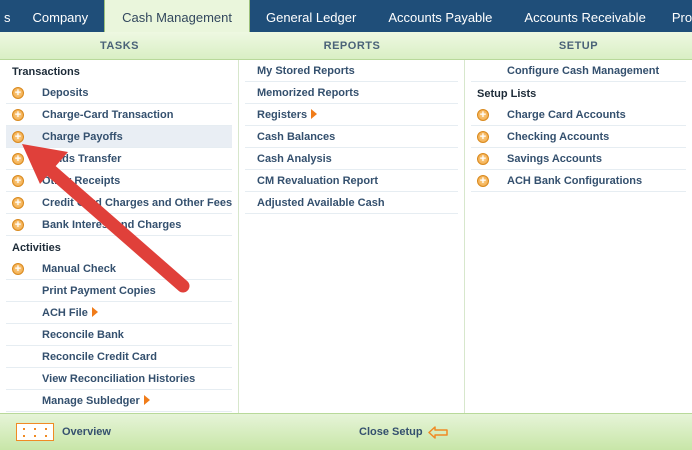 This screenshot has height=450, width=692. What do you see at coordinates (351, 203) in the screenshot?
I see `report-adjusted-available-cash: Adjusted Available Cash` at bounding box center [351, 203].